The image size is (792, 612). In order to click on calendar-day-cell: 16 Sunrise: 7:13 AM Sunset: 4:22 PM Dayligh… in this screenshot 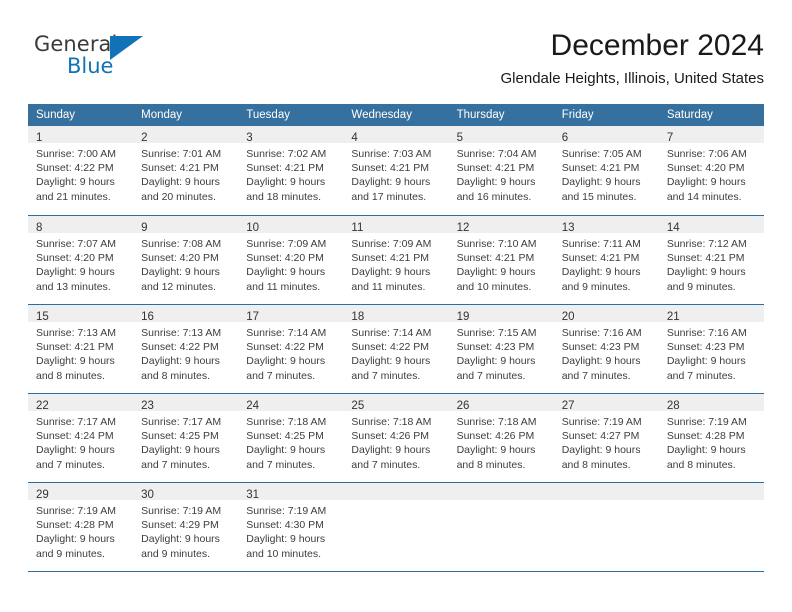, I will do `click(186, 348)`.